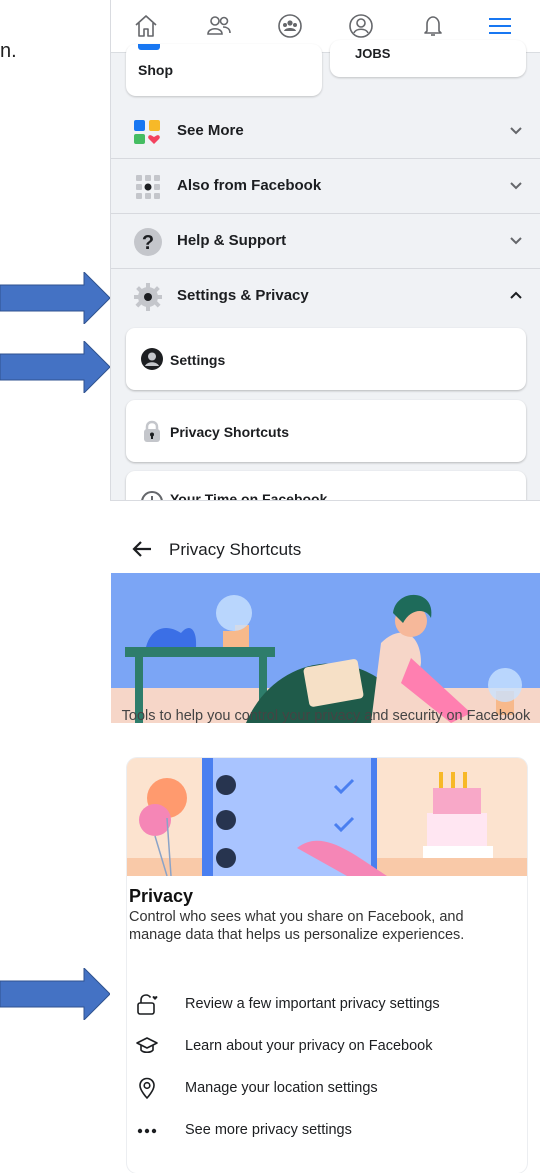 The height and width of the screenshot is (1173, 540). I want to click on learn-about-privacy-item: Learn about your privacy on Facebook, so click(325, 1047).